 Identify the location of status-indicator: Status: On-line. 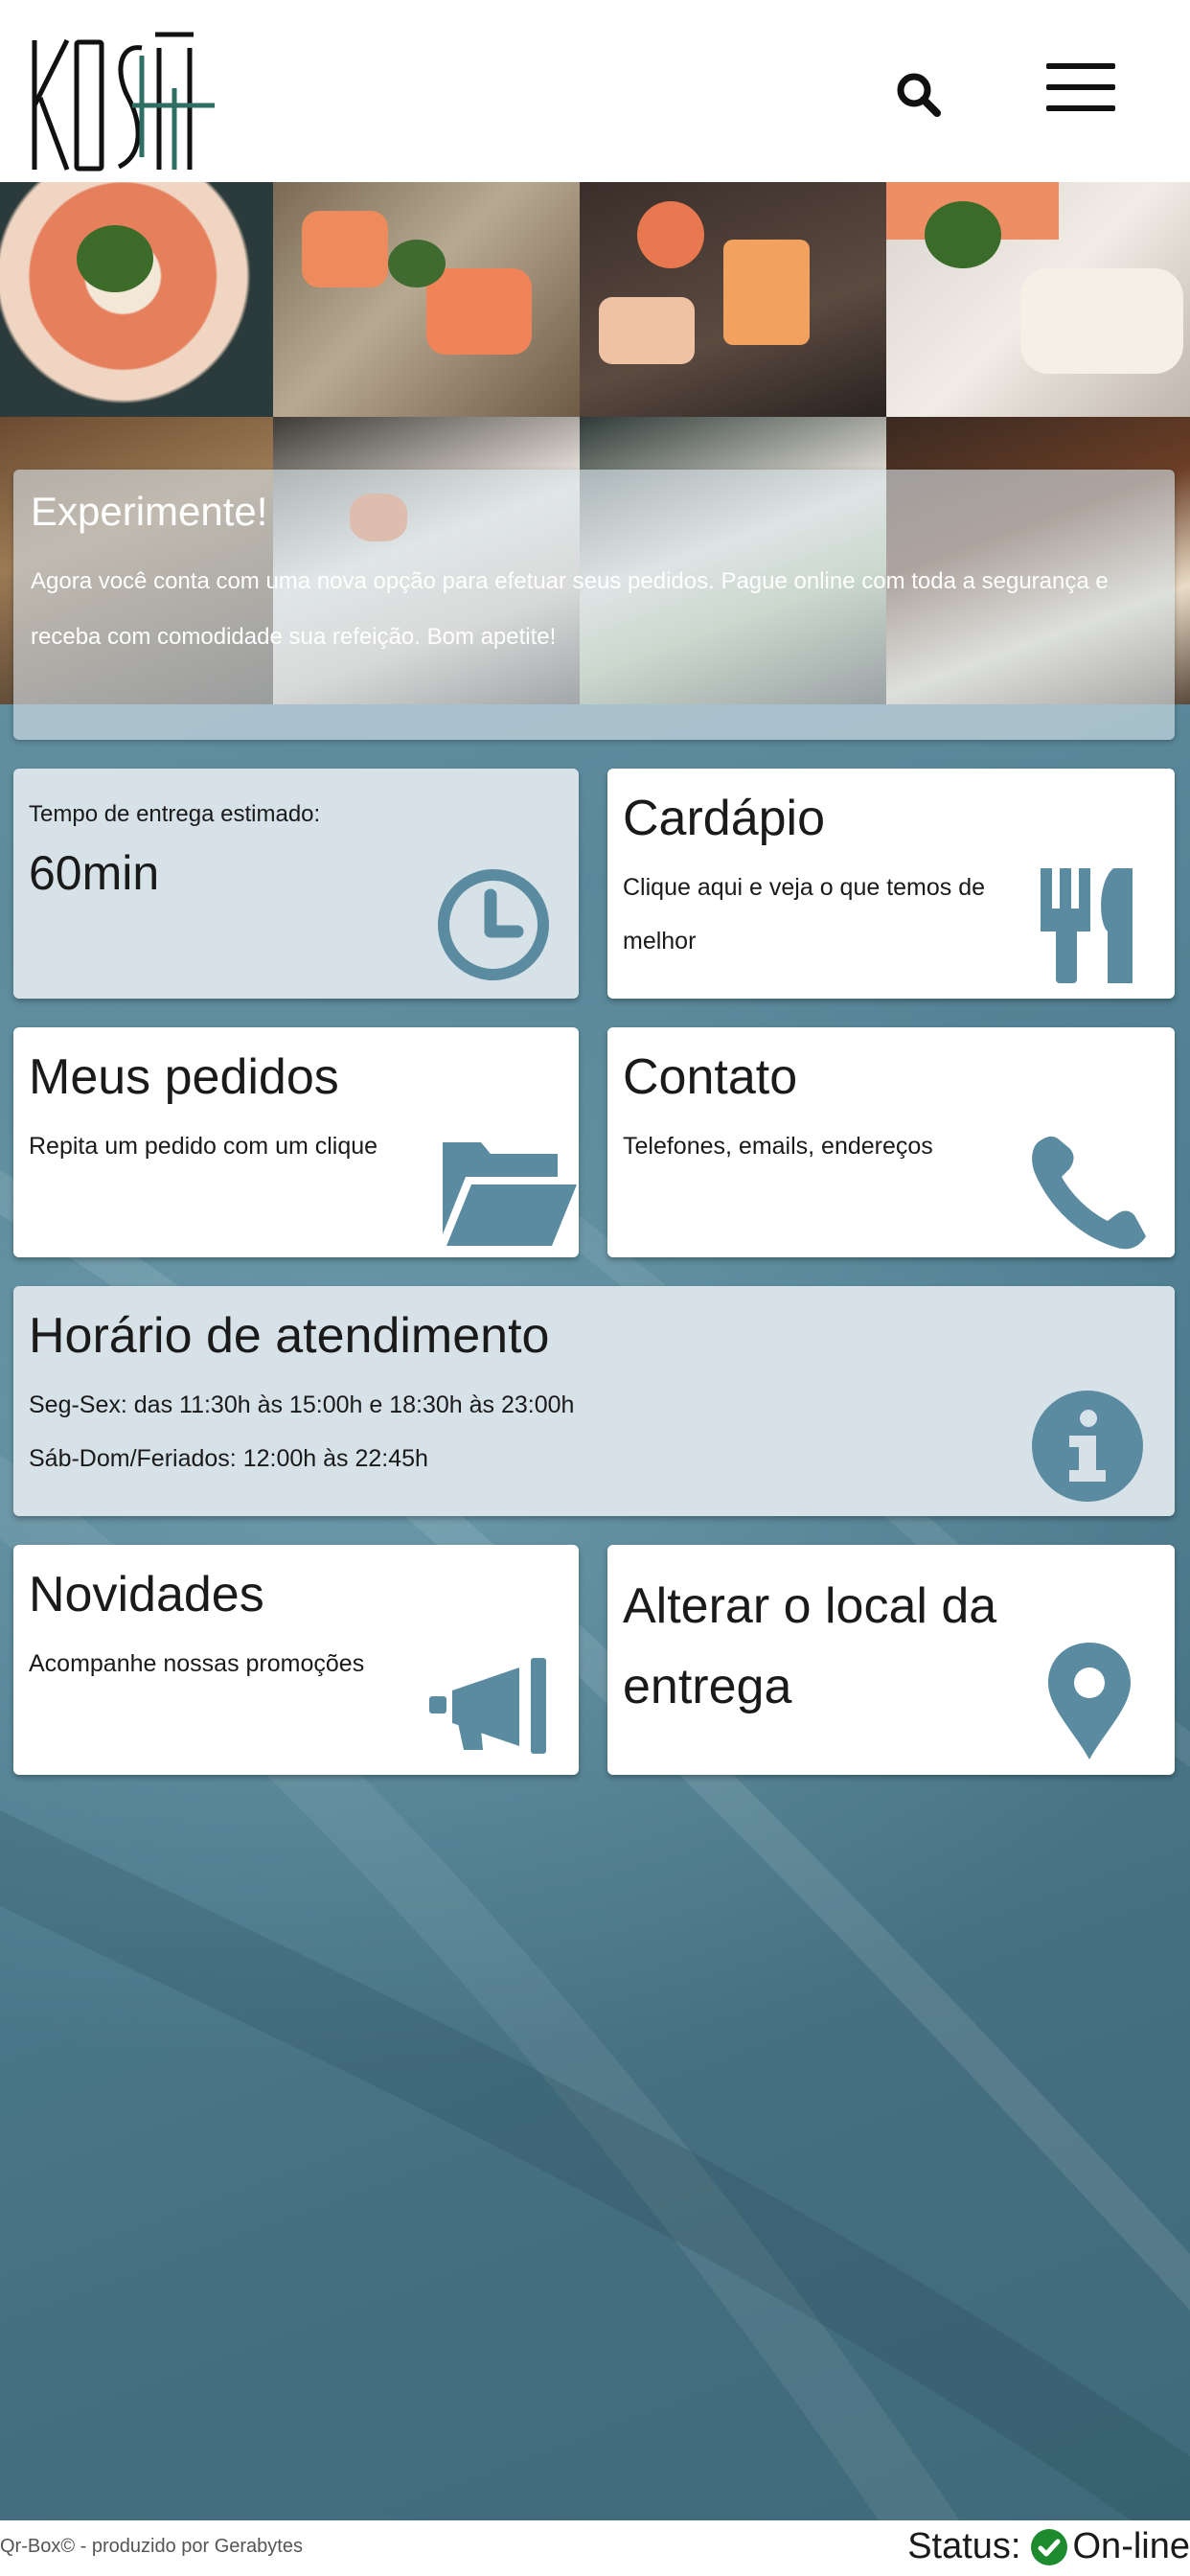
(1048, 2546).